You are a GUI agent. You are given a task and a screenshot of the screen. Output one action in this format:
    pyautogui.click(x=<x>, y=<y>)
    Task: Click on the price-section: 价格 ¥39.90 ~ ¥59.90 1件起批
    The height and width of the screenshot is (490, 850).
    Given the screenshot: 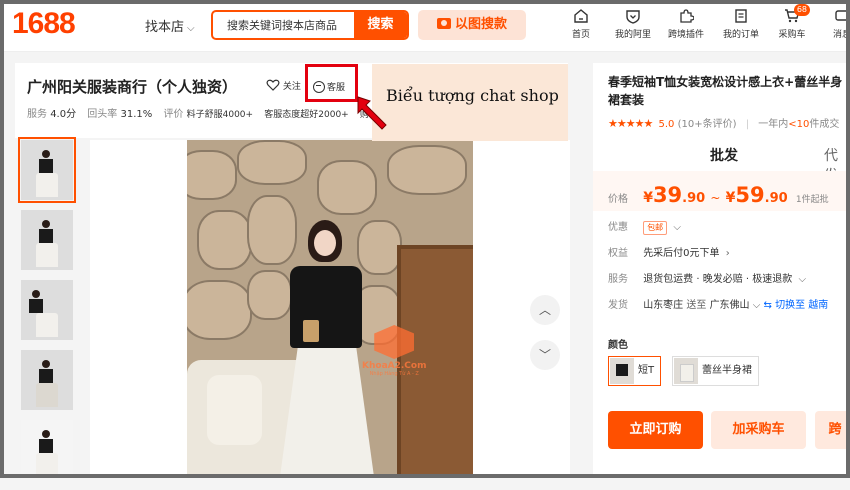 What is the action you would take?
    pyautogui.click(x=721, y=191)
    